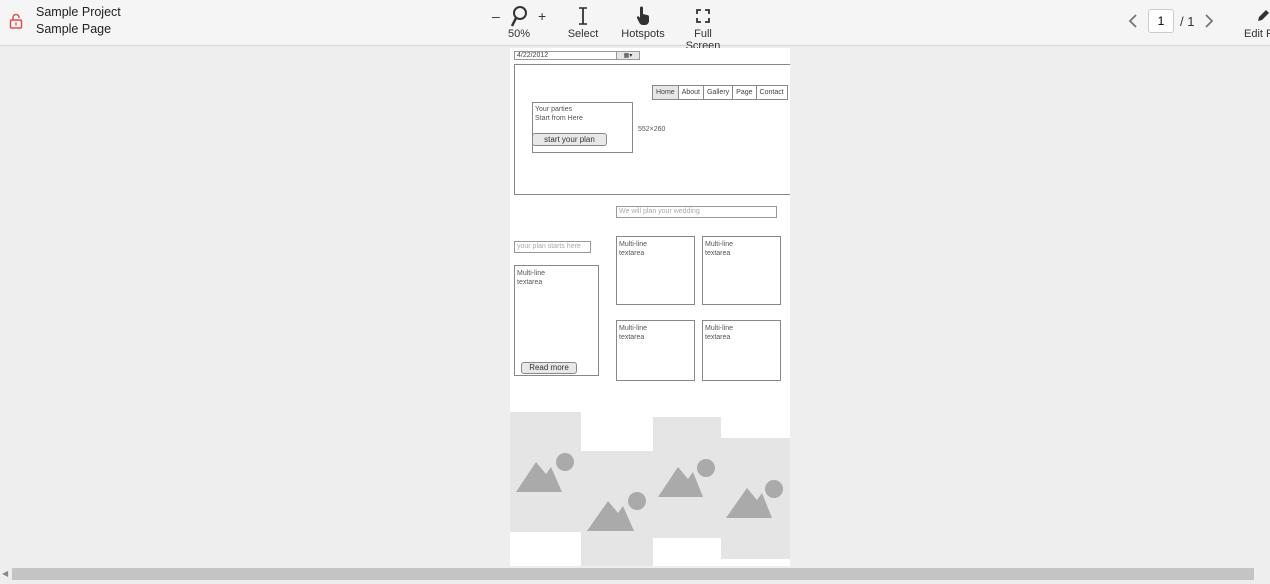  Describe the element at coordinates (78, 12) in the screenshot. I see `project-name: Sample Project` at that location.